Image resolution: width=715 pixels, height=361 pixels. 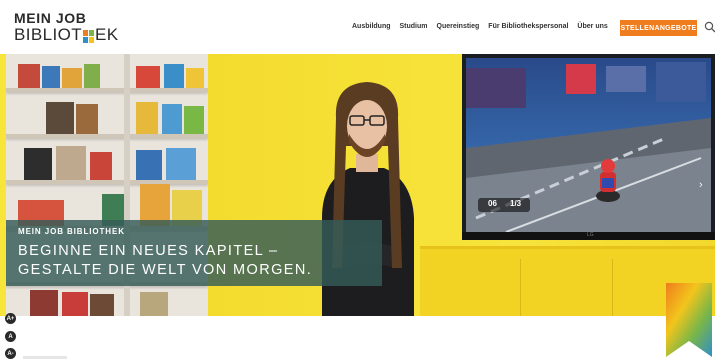 What do you see at coordinates (689, 320) in the screenshot?
I see `bookmark-ribbon-icon` at bounding box center [689, 320].